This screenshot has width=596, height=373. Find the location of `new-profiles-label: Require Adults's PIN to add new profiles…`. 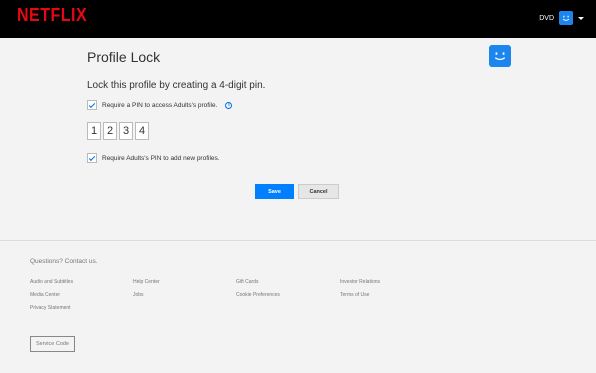

new-profiles-label: Require Adults's PIN to add new profiles… is located at coordinates (161, 158).